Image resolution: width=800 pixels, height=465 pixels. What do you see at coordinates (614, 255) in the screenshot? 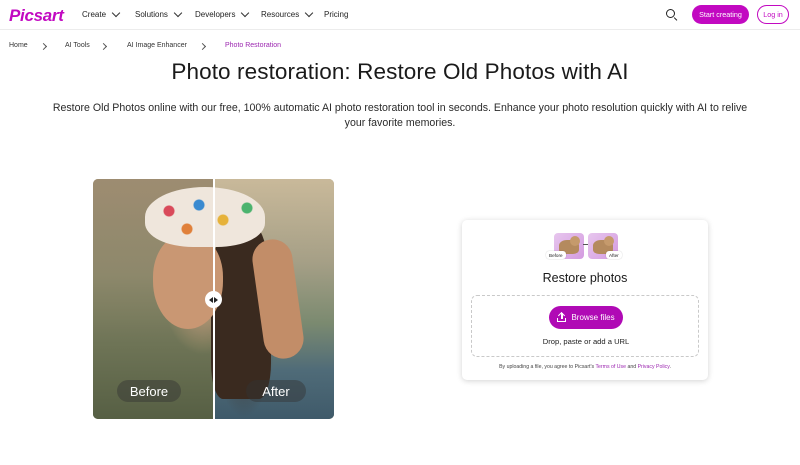
I see `after-thumbnail-label: After` at bounding box center [614, 255].